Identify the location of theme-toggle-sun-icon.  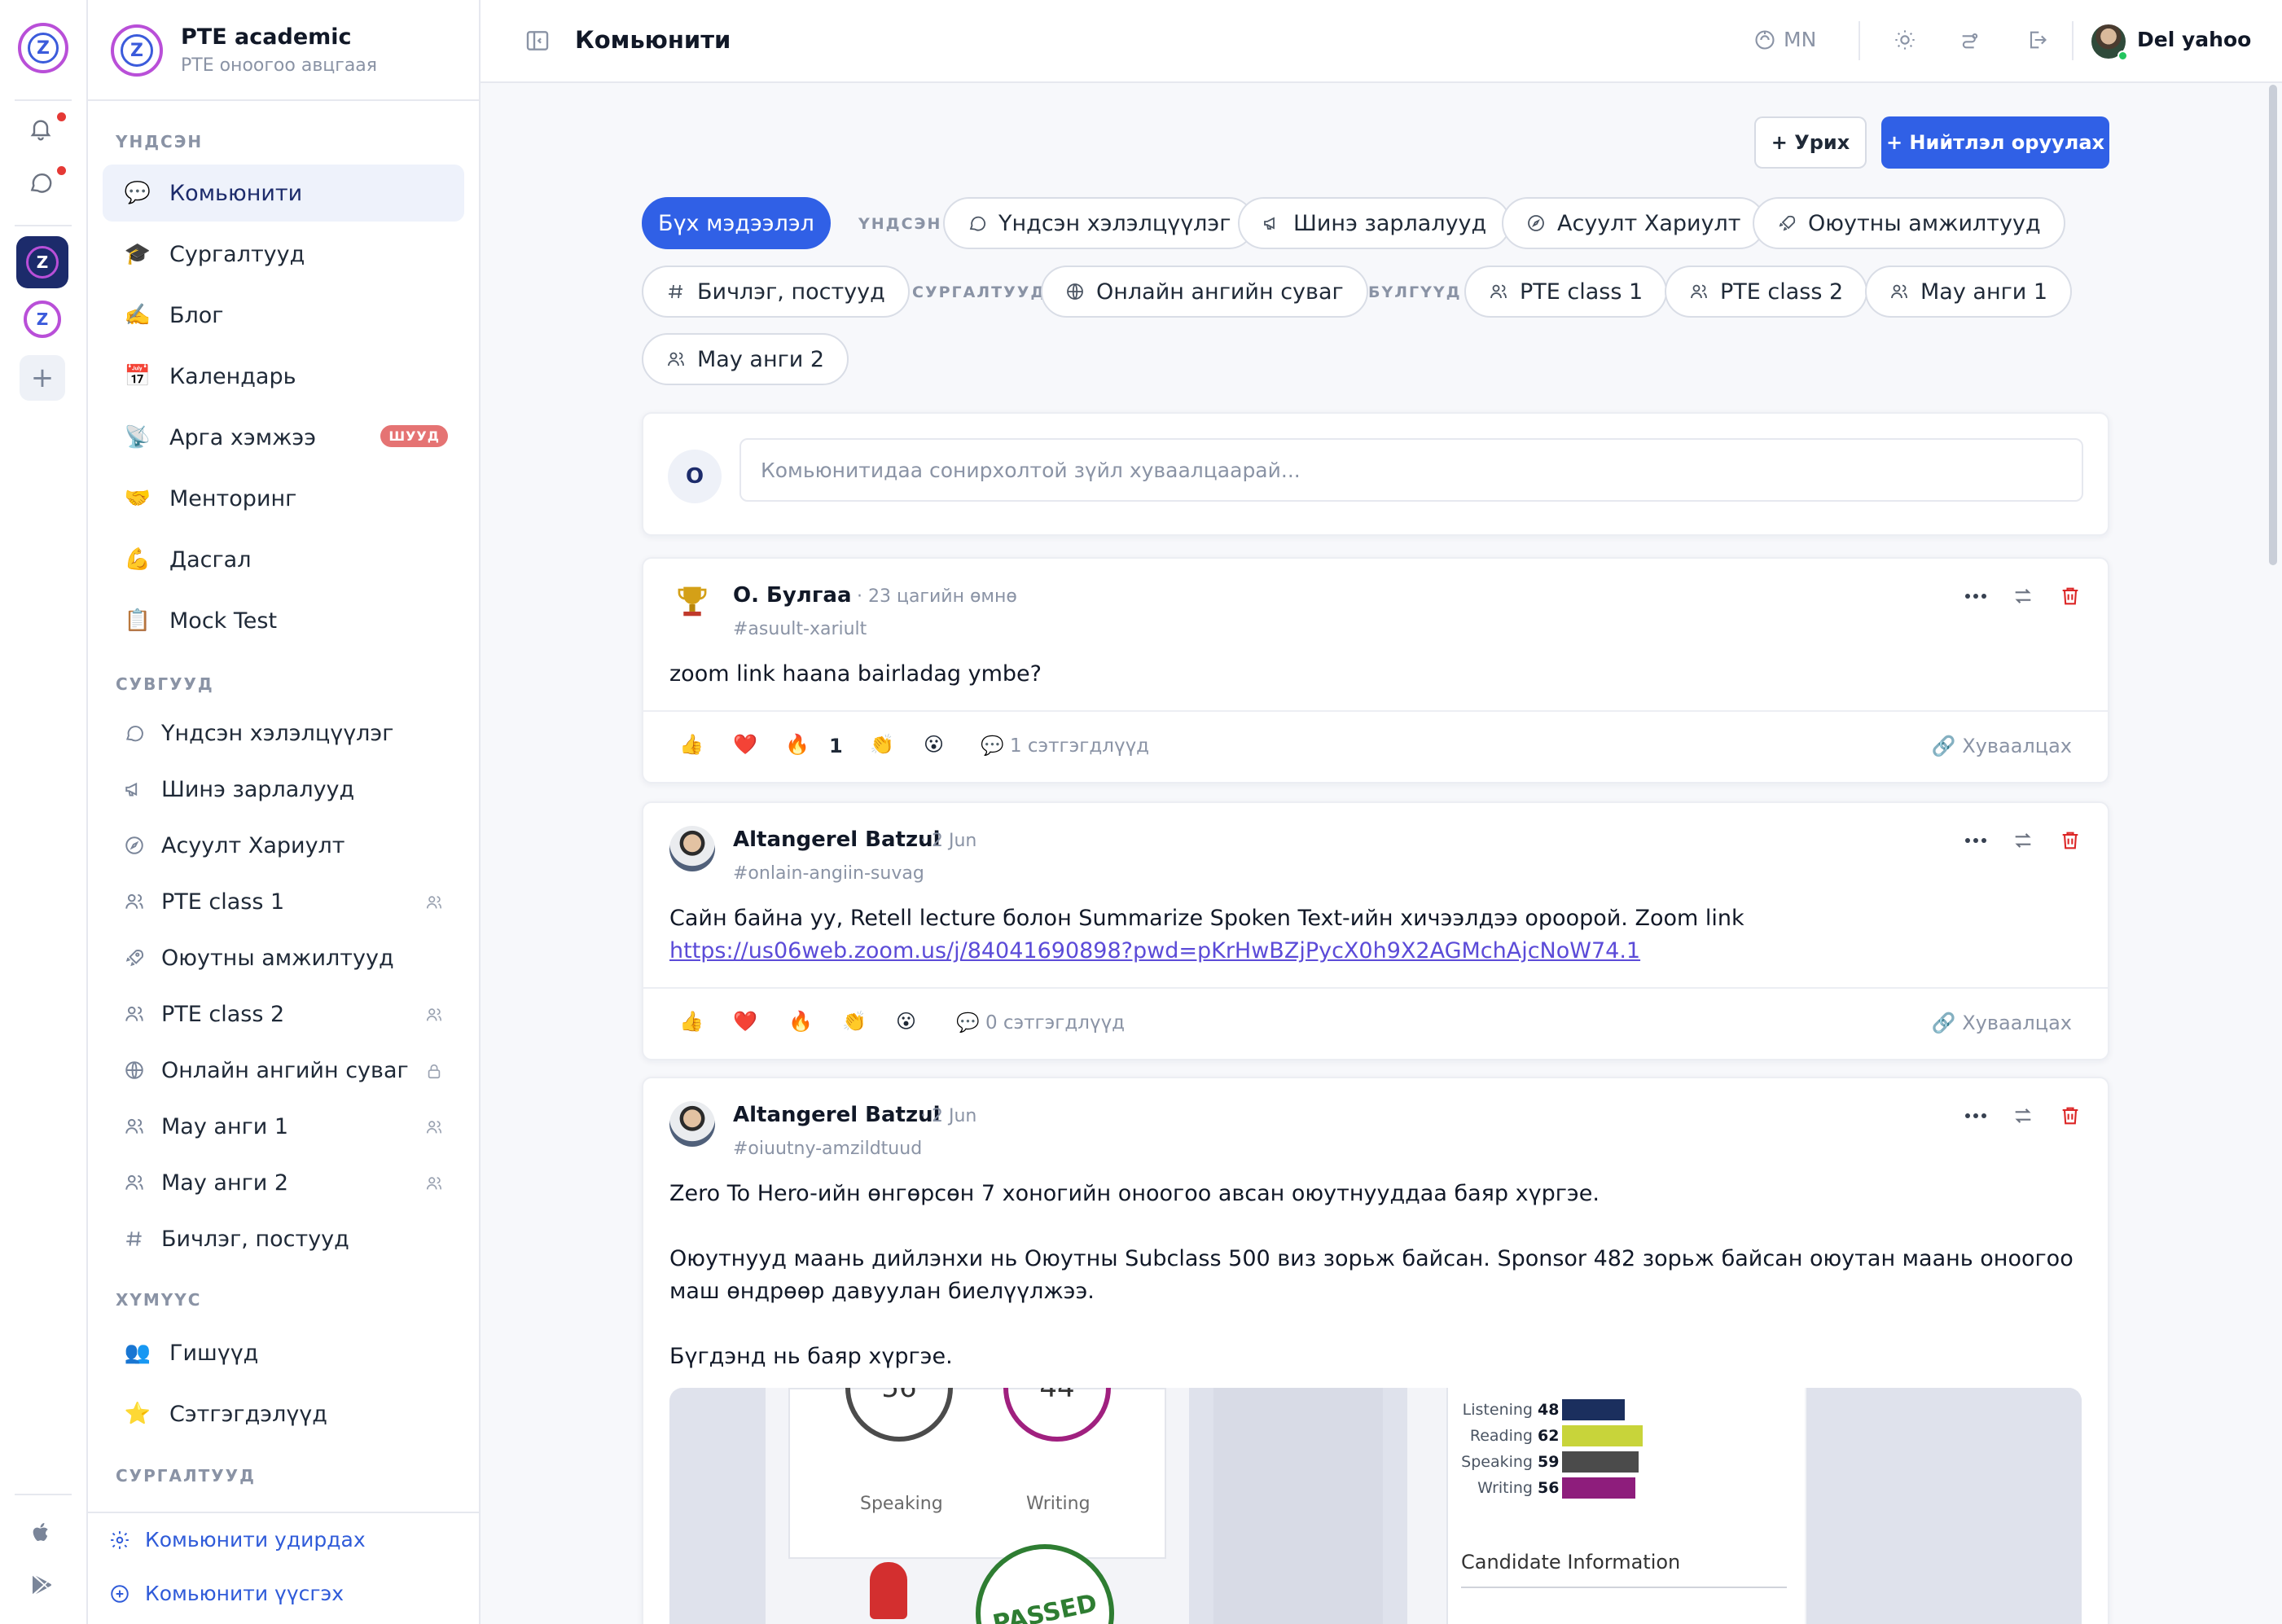
(1905, 40).